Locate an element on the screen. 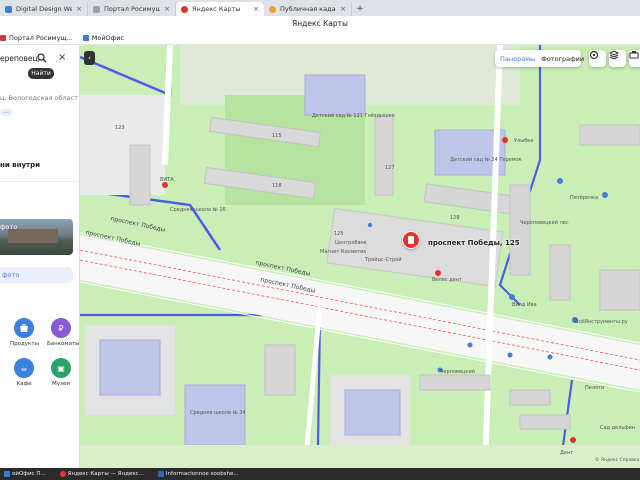 This screenshot has height=480, width=640. map-label-school: Средняя школа № 16 is located at coordinates (198, 210).